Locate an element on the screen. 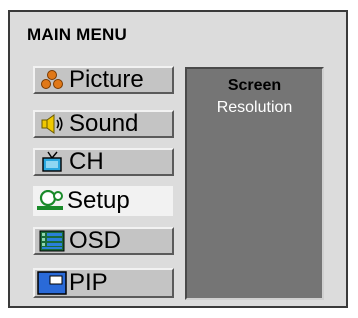  tv-icon is located at coordinates (52, 162).